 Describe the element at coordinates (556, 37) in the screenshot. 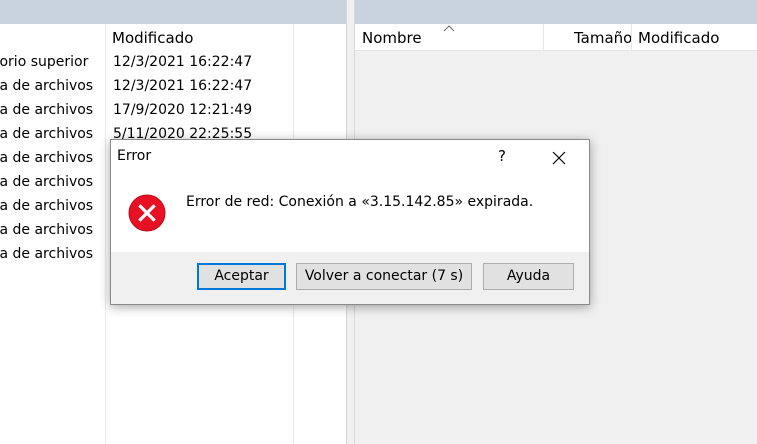

I see `column-header-row: Nombre Tamaño Modificado` at that location.